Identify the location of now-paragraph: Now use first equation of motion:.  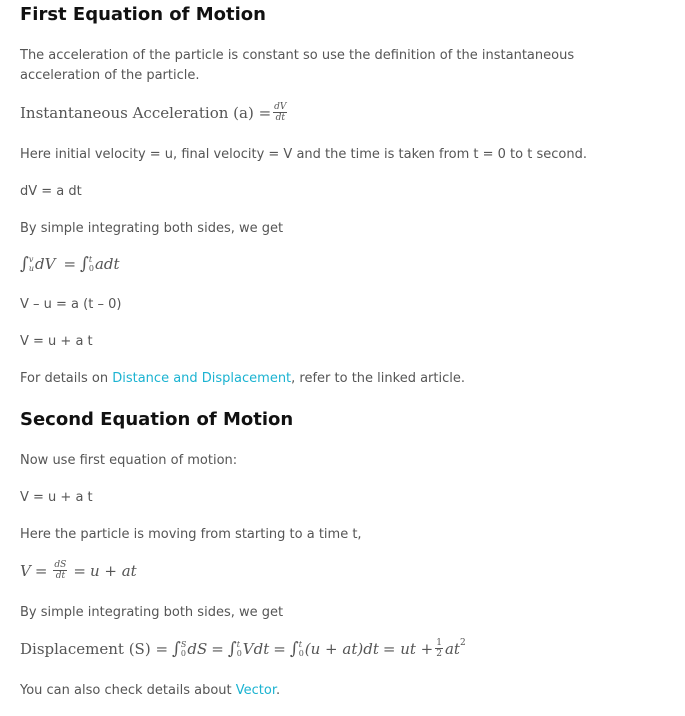
(129, 460).